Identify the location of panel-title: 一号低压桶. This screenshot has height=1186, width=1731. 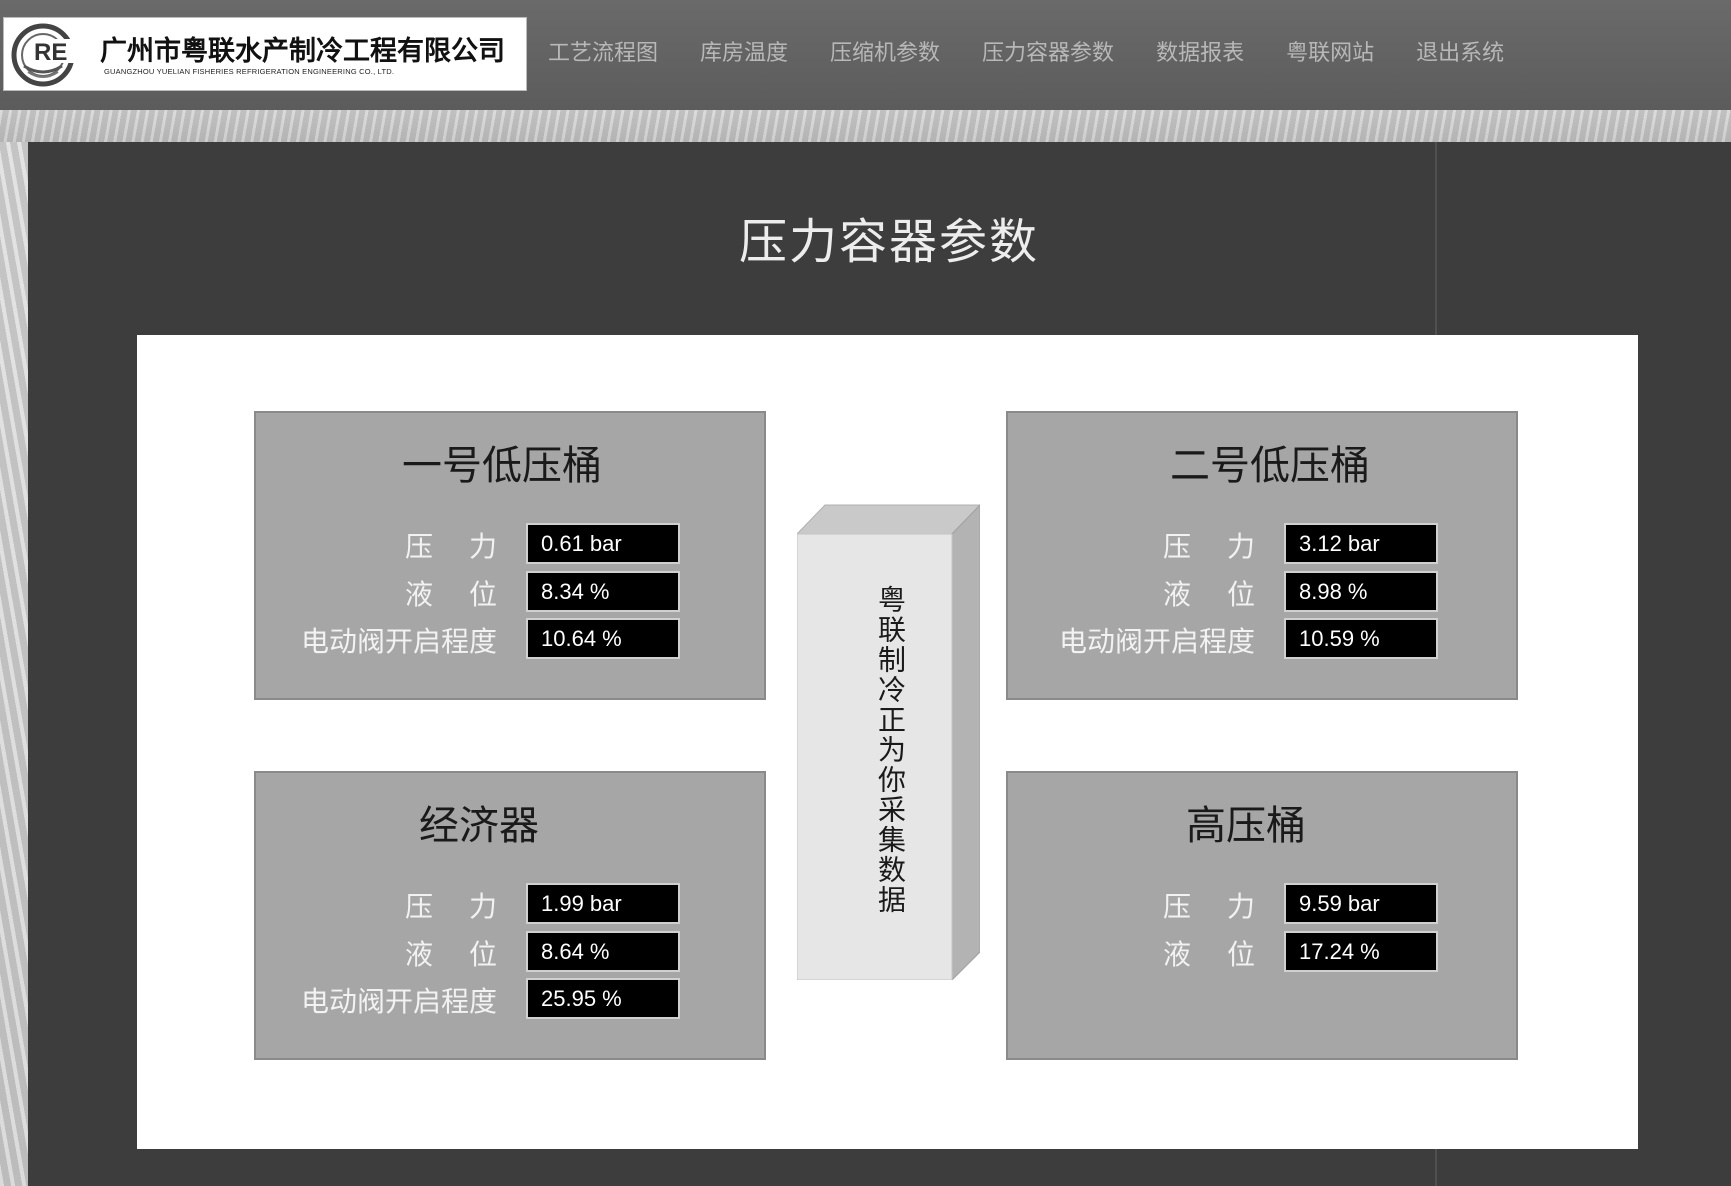
(502, 466).